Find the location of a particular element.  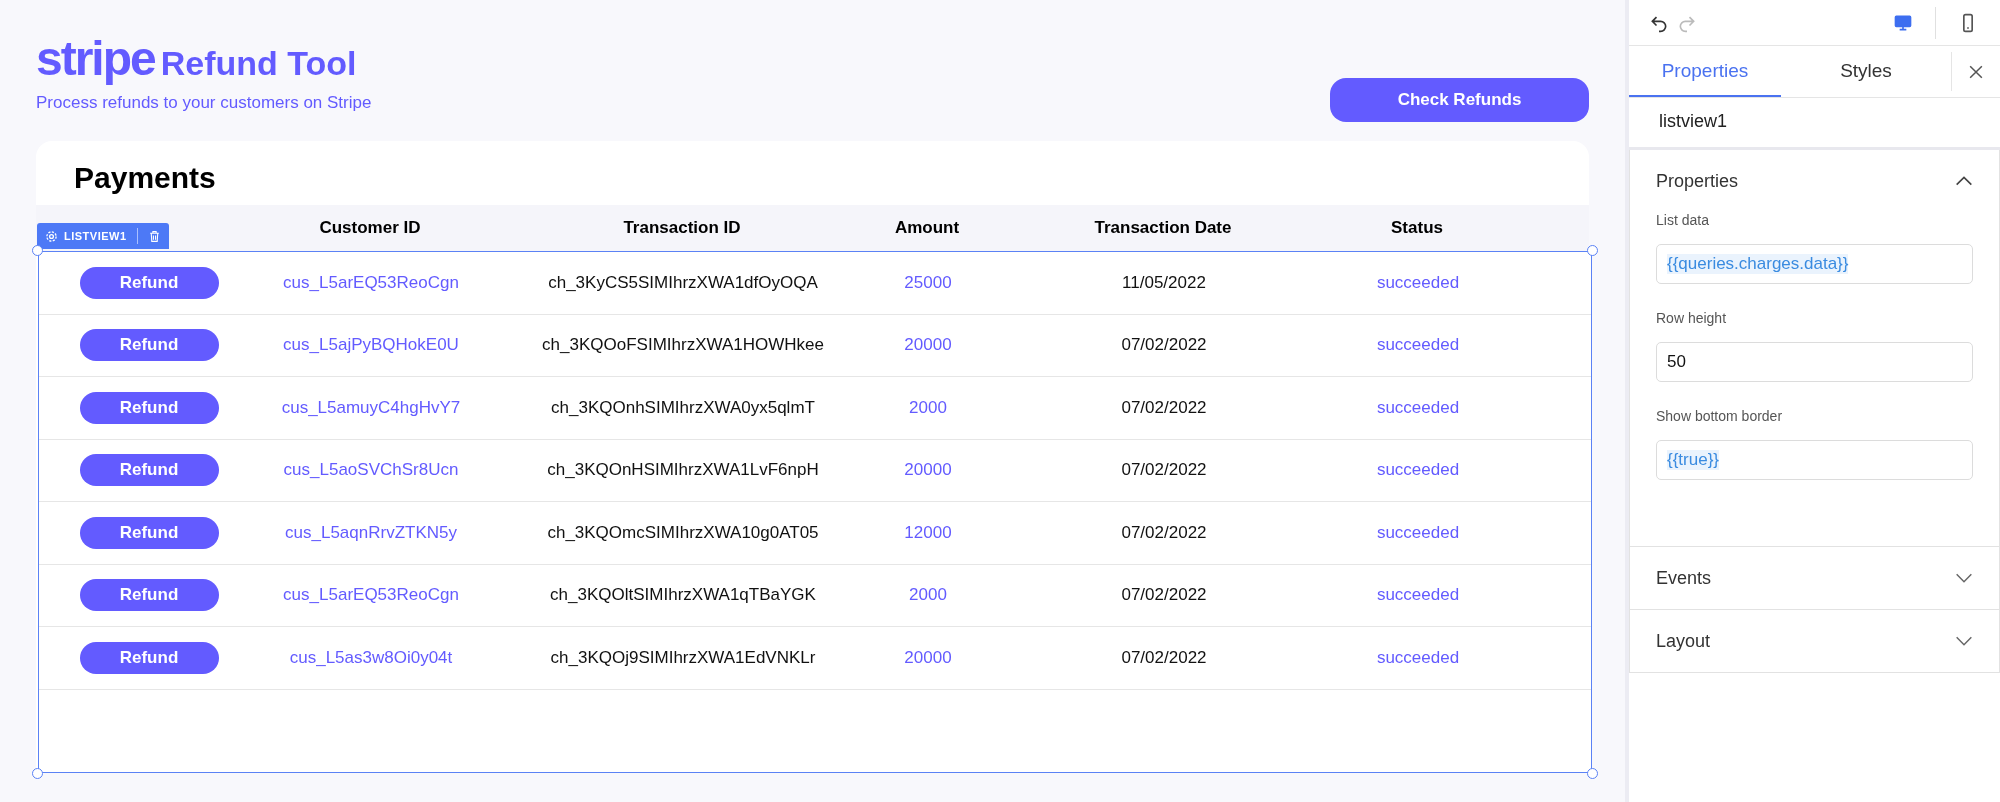

column-header: Status is located at coordinates (1417, 228).